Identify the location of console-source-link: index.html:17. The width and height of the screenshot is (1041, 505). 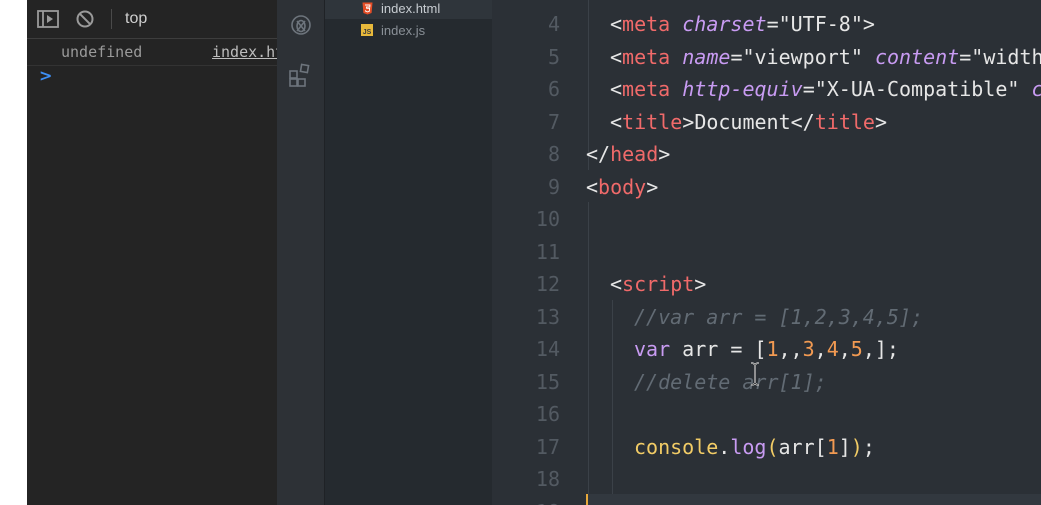
(244, 52).